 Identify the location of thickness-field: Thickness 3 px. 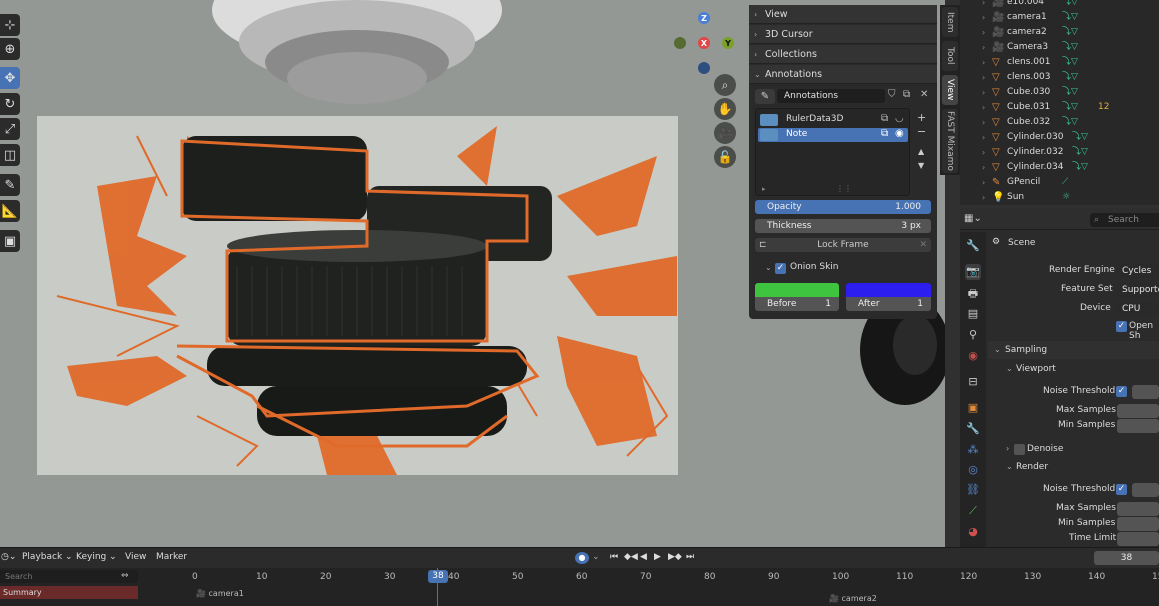
(843, 226).